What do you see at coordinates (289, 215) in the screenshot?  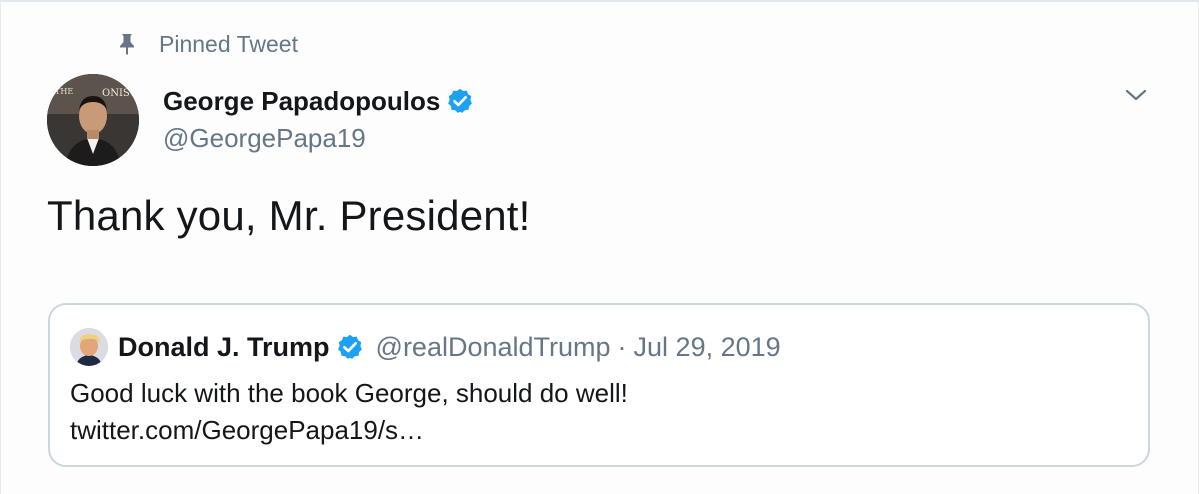 I see `tweet-text: Thank you, Mr. President!` at bounding box center [289, 215].